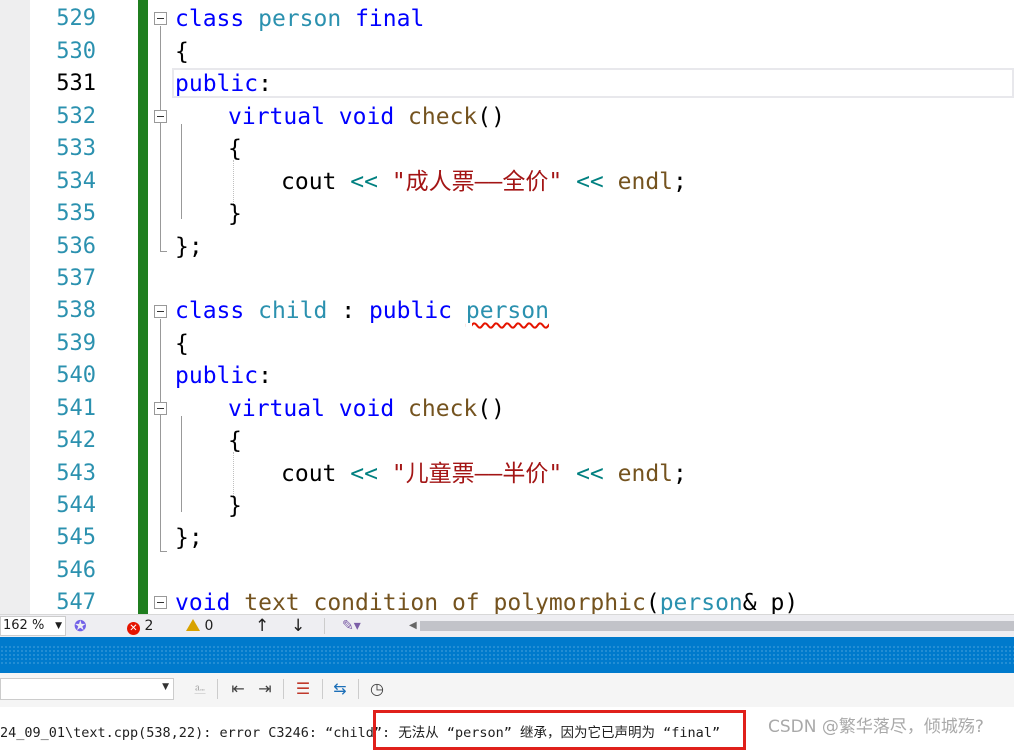 The height and width of the screenshot is (750, 1014). I want to click on warning-count: 0, so click(199, 626).